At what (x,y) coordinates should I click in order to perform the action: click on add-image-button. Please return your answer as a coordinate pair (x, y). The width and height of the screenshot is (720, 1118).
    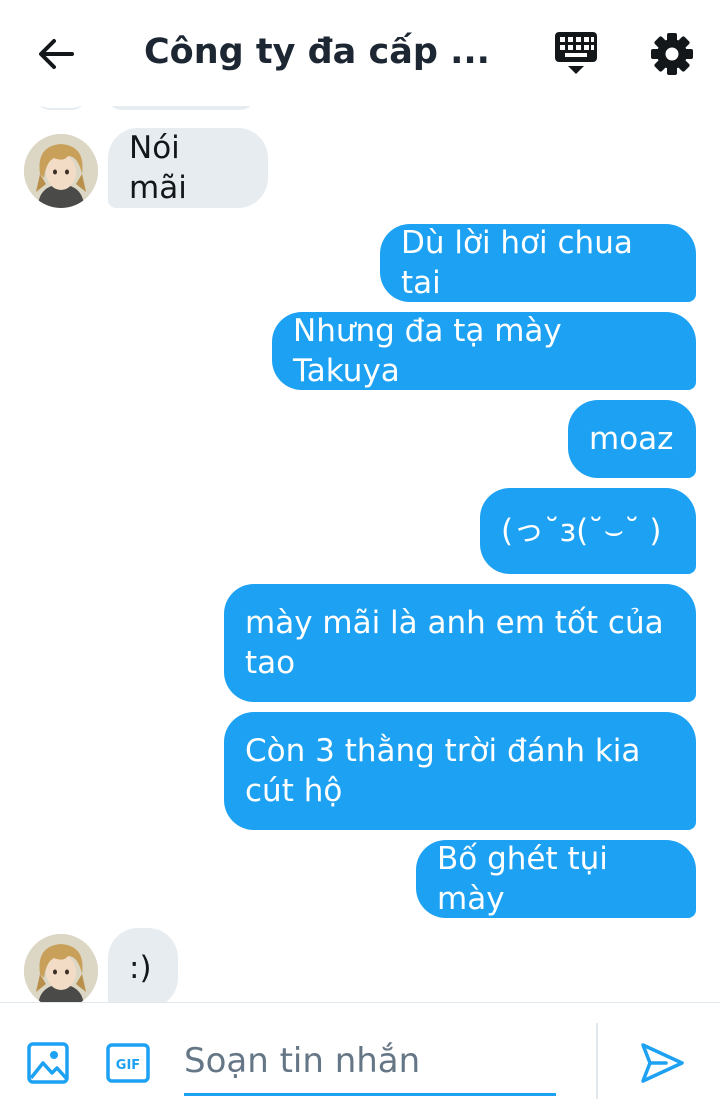
    Looking at the image, I should click on (48, 1063).